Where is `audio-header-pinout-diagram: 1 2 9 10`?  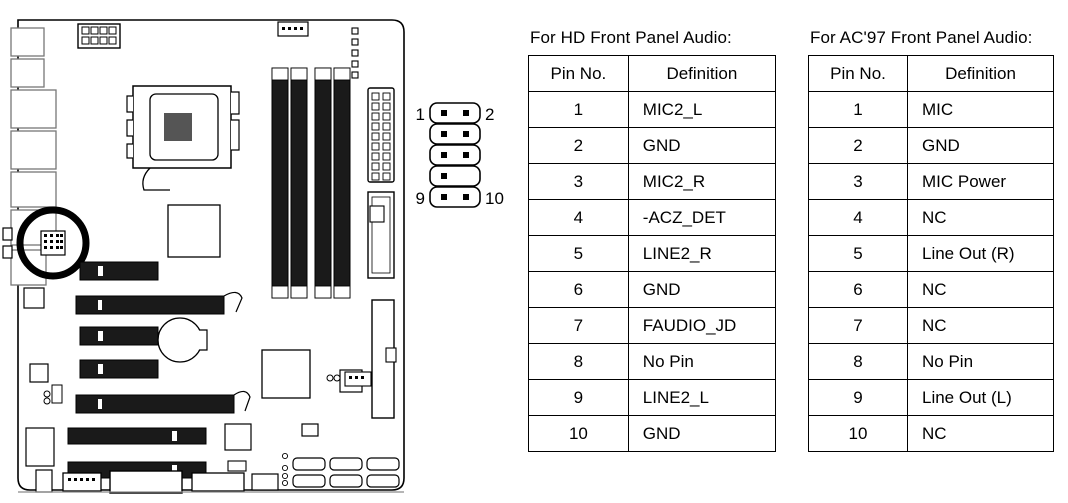
audio-header-pinout-diagram: 1 2 9 10 is located at coordinates (460, 155).